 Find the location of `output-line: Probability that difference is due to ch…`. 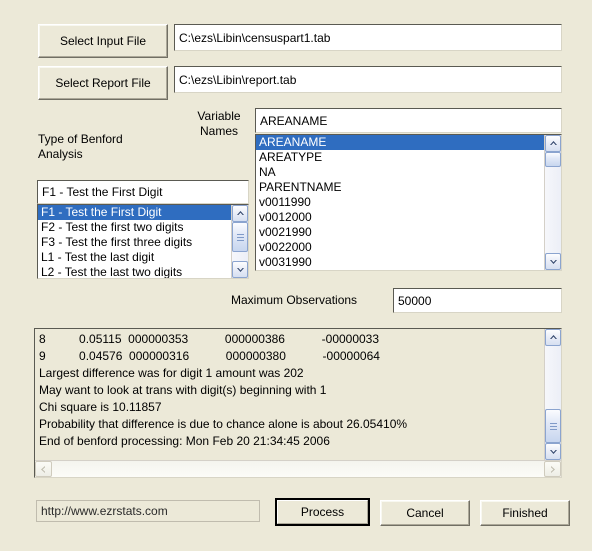

output-line: Probability that difference is due to ch… is located at coordinates (223, 424).